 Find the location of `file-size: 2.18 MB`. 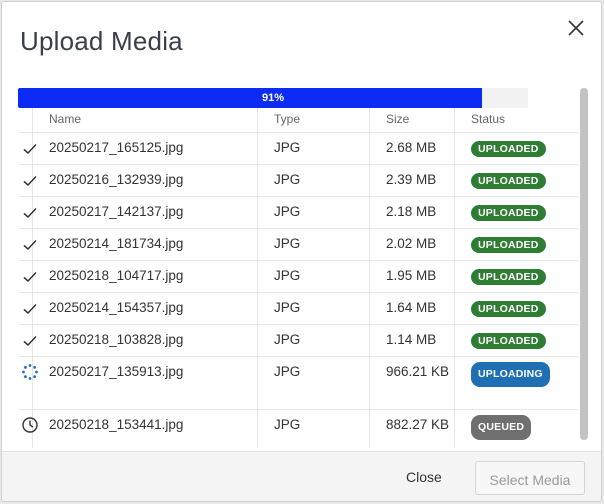

file-size: 2.18 MB is located at coordinates (412, 212).